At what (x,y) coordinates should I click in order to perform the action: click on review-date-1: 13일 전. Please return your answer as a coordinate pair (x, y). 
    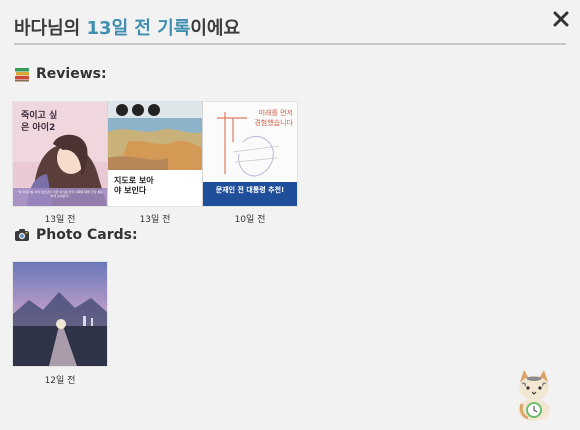
    Looking at the image, I should click on (60, 220).